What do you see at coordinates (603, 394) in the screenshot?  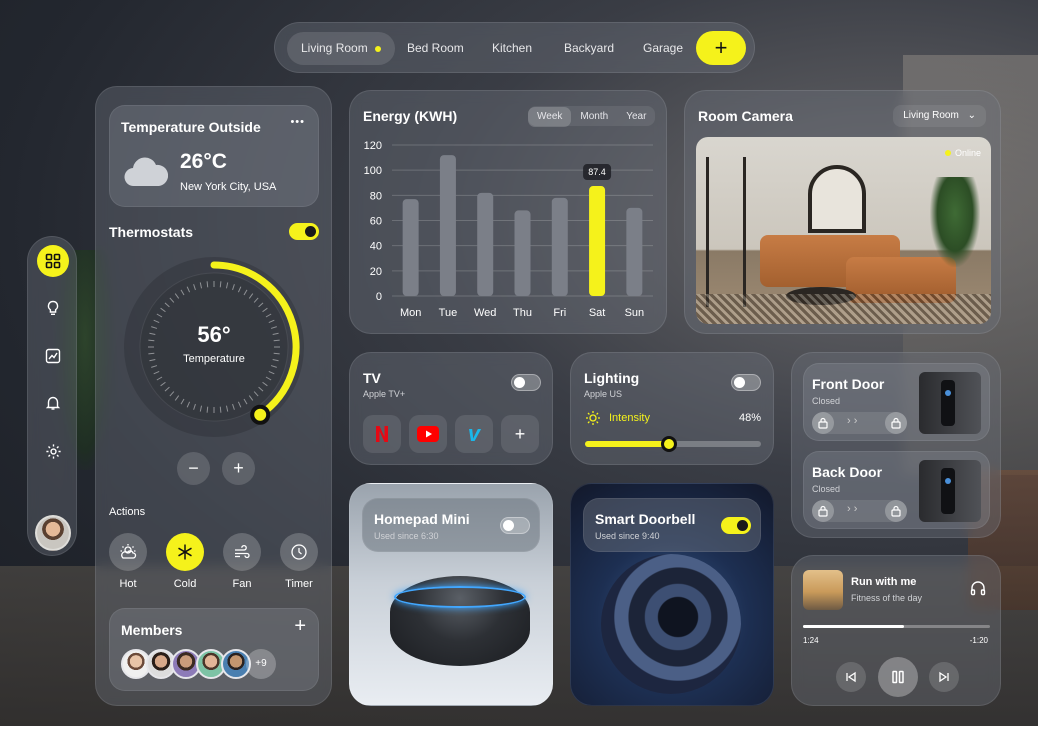 I see `lighting-subtitle: Apple US` at bounding box center [603, 394].